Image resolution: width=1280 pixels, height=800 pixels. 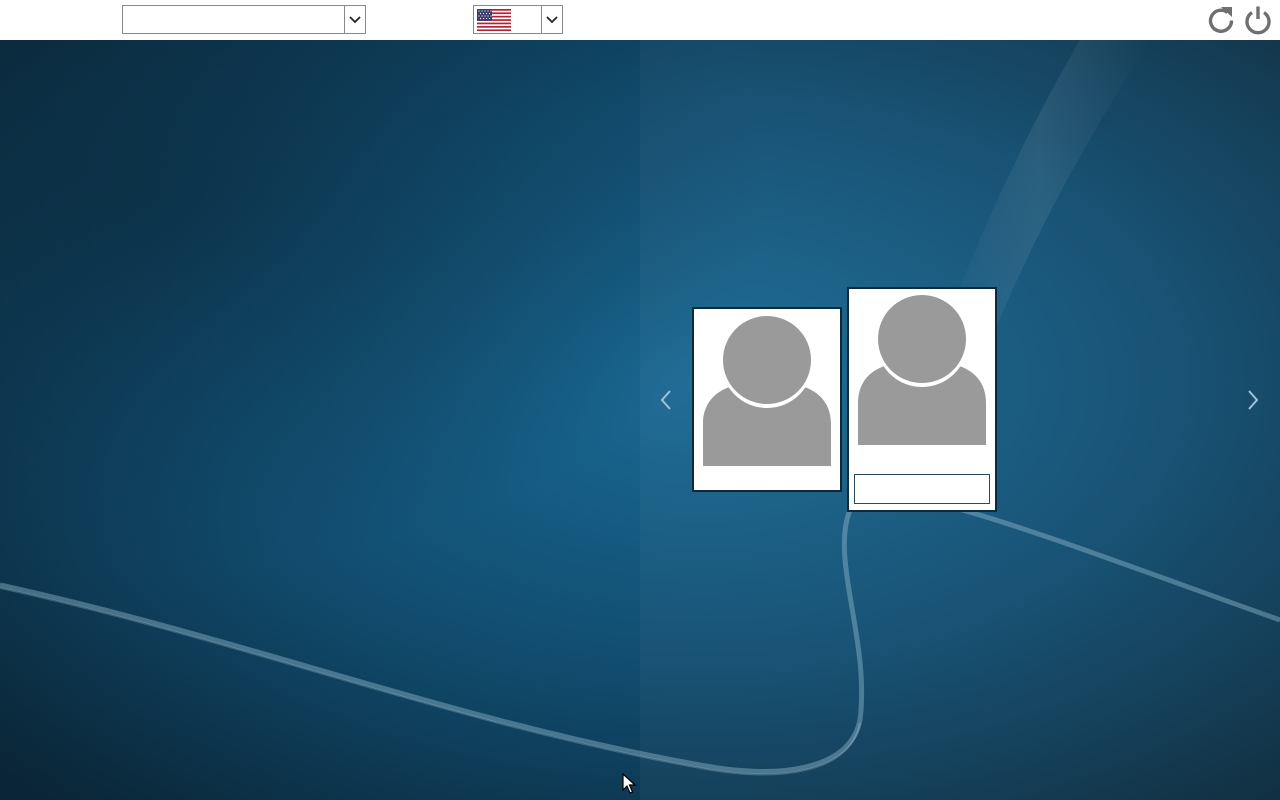 I want to click on chevron-right-icon, so click(x=1253, y=400).